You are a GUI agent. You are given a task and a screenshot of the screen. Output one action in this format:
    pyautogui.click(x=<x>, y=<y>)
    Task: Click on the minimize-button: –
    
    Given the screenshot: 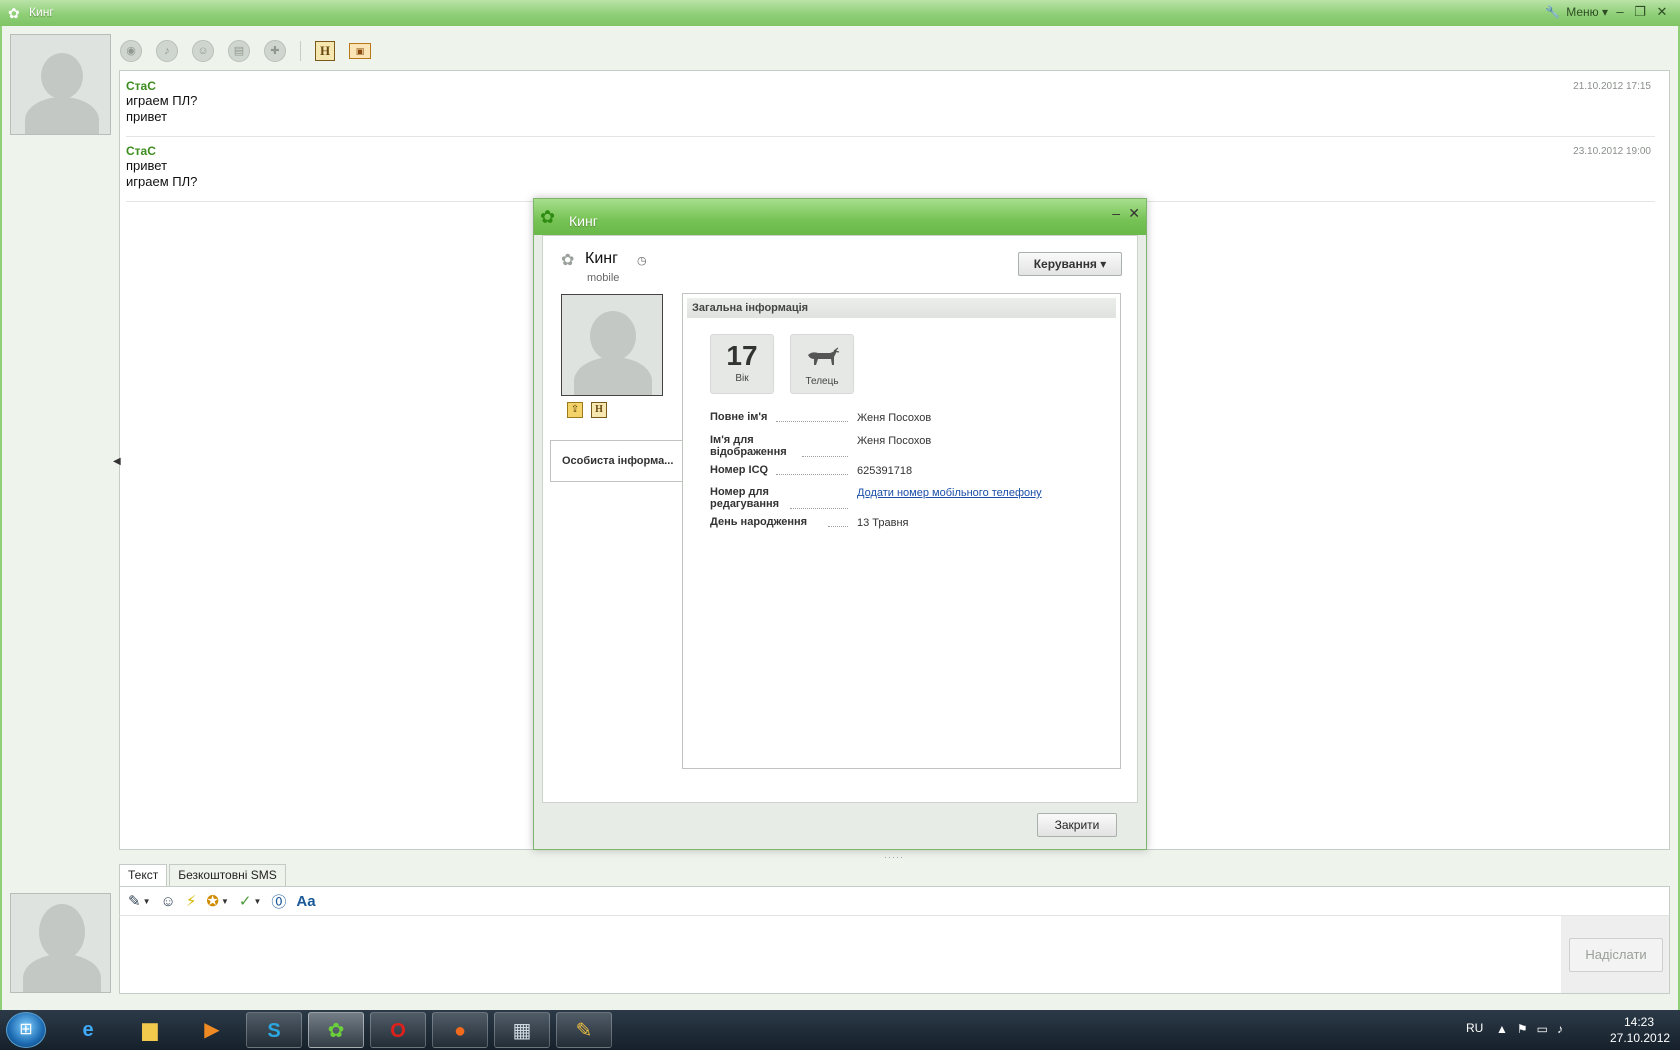 What is the action you would take?
    pyautogui.click(x=1620, y=12)
    